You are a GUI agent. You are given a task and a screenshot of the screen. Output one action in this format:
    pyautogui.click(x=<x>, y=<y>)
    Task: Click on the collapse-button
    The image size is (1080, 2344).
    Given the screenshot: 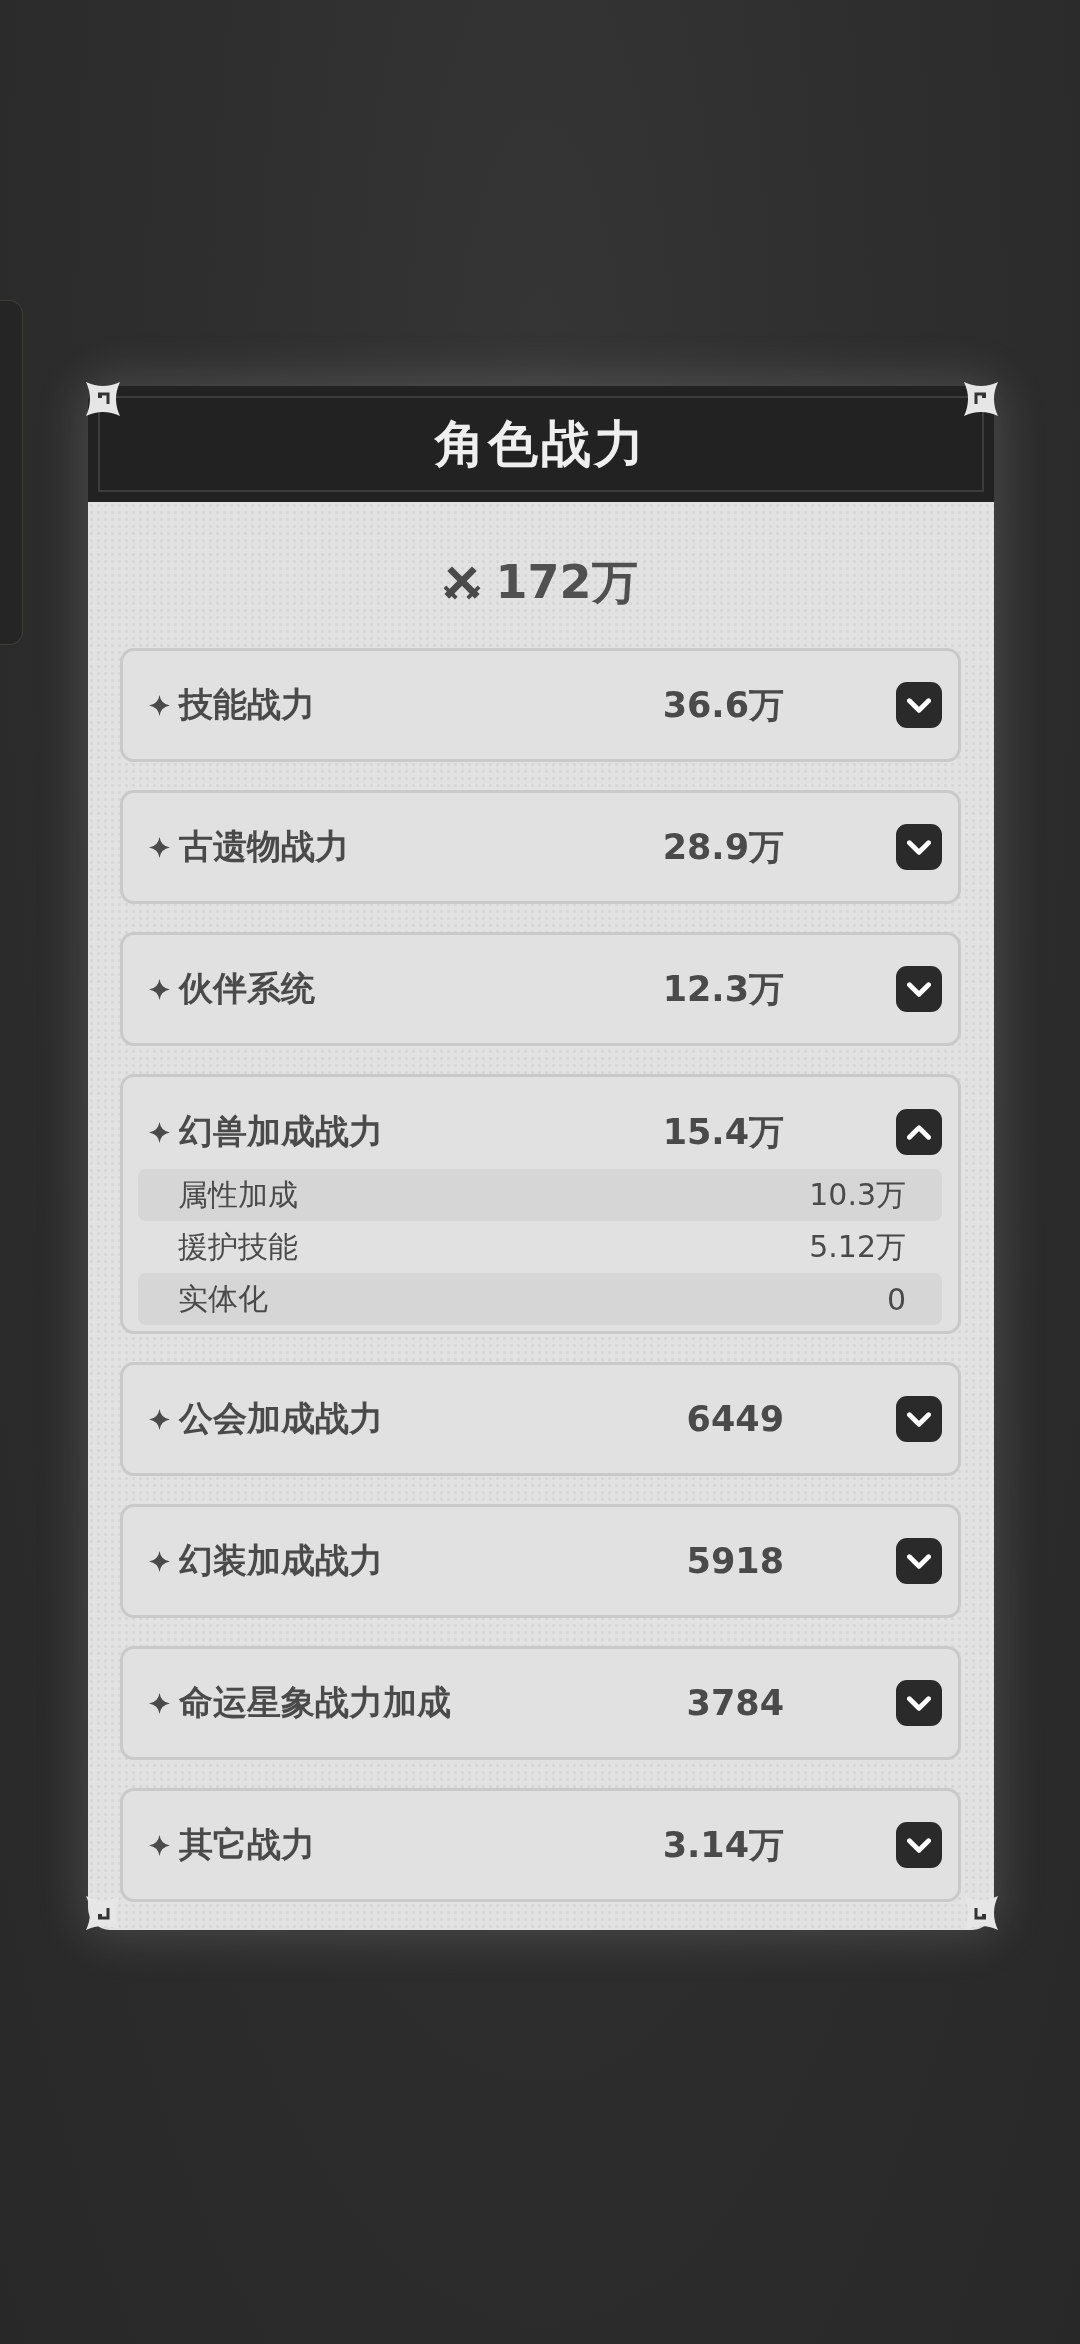 What is the action you would take?
    pyautogui.click(x=919, y=1132)
    